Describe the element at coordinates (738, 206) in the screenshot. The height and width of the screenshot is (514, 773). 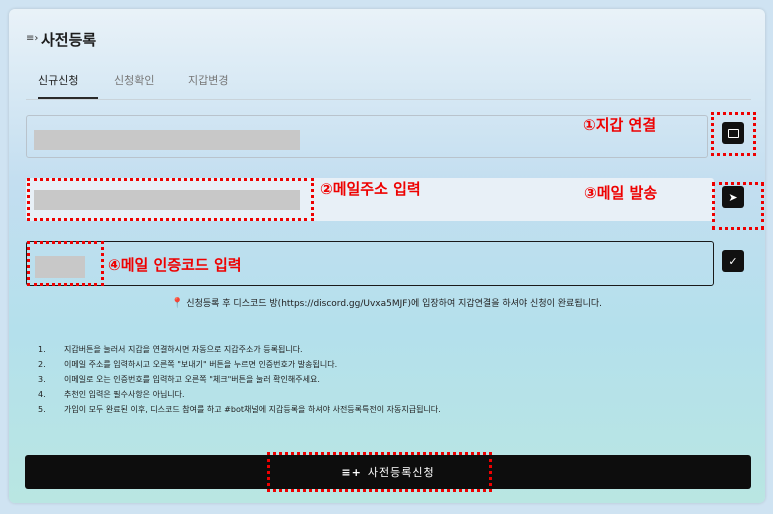
I see `send-button-highlight` at that location.